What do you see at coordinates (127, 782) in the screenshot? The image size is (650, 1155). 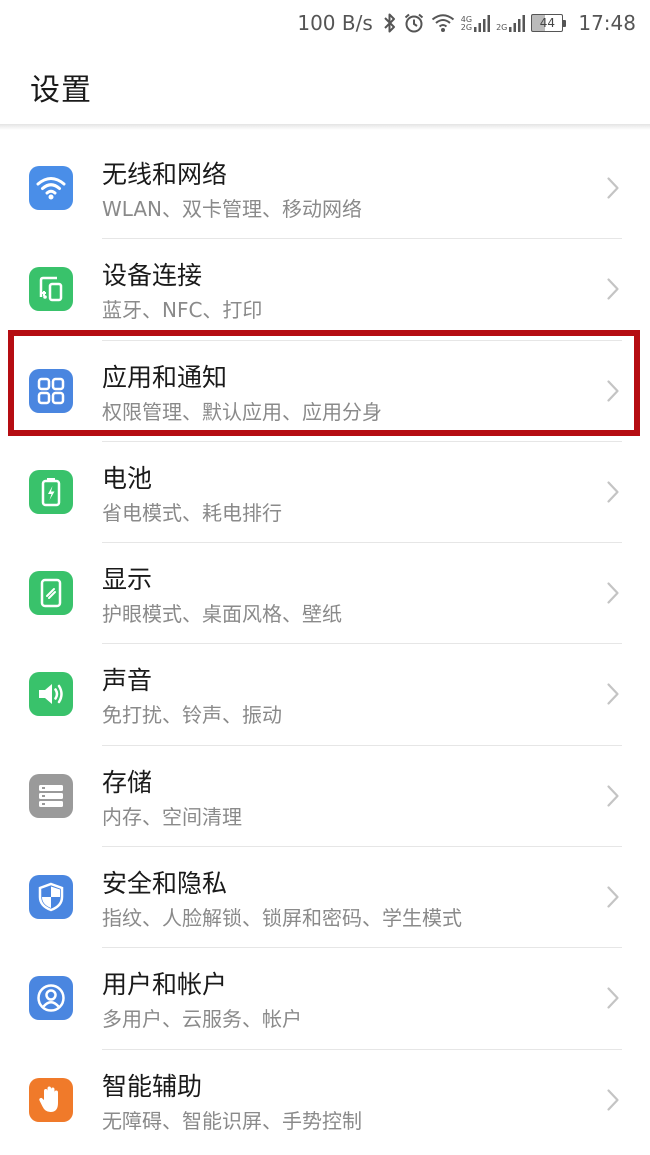 I see `settings-item-title: 存储` at bounding box center [127, 782].